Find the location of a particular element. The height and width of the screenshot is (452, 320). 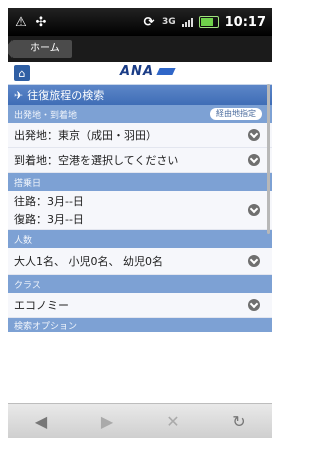

arrival-row: 到着地：空港を選択してください is located at coordinates (140, 160).